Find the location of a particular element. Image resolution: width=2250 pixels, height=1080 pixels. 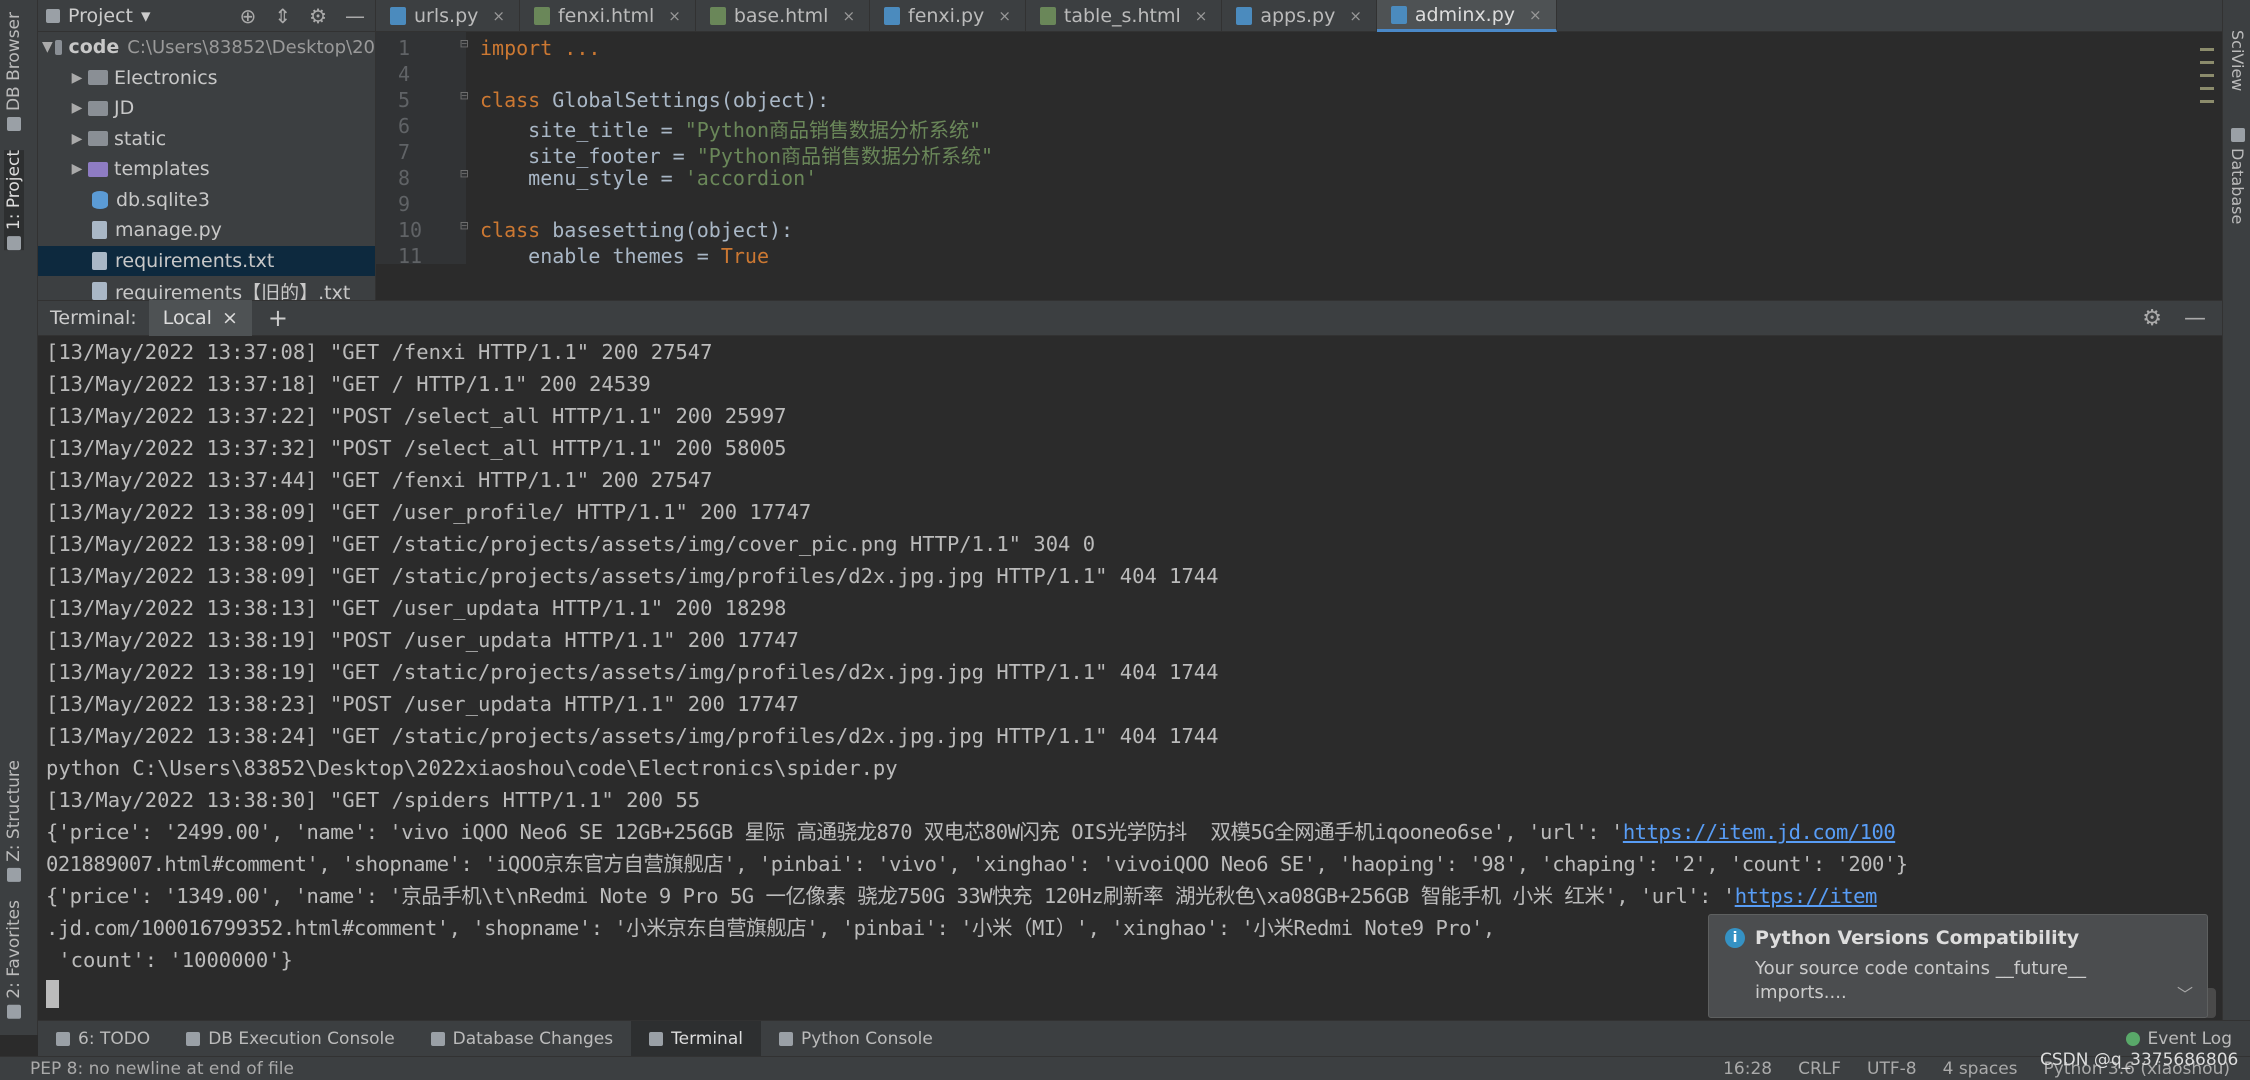

tab-fenxi-html: fenxi.html × is located at coordinates (608, 16).